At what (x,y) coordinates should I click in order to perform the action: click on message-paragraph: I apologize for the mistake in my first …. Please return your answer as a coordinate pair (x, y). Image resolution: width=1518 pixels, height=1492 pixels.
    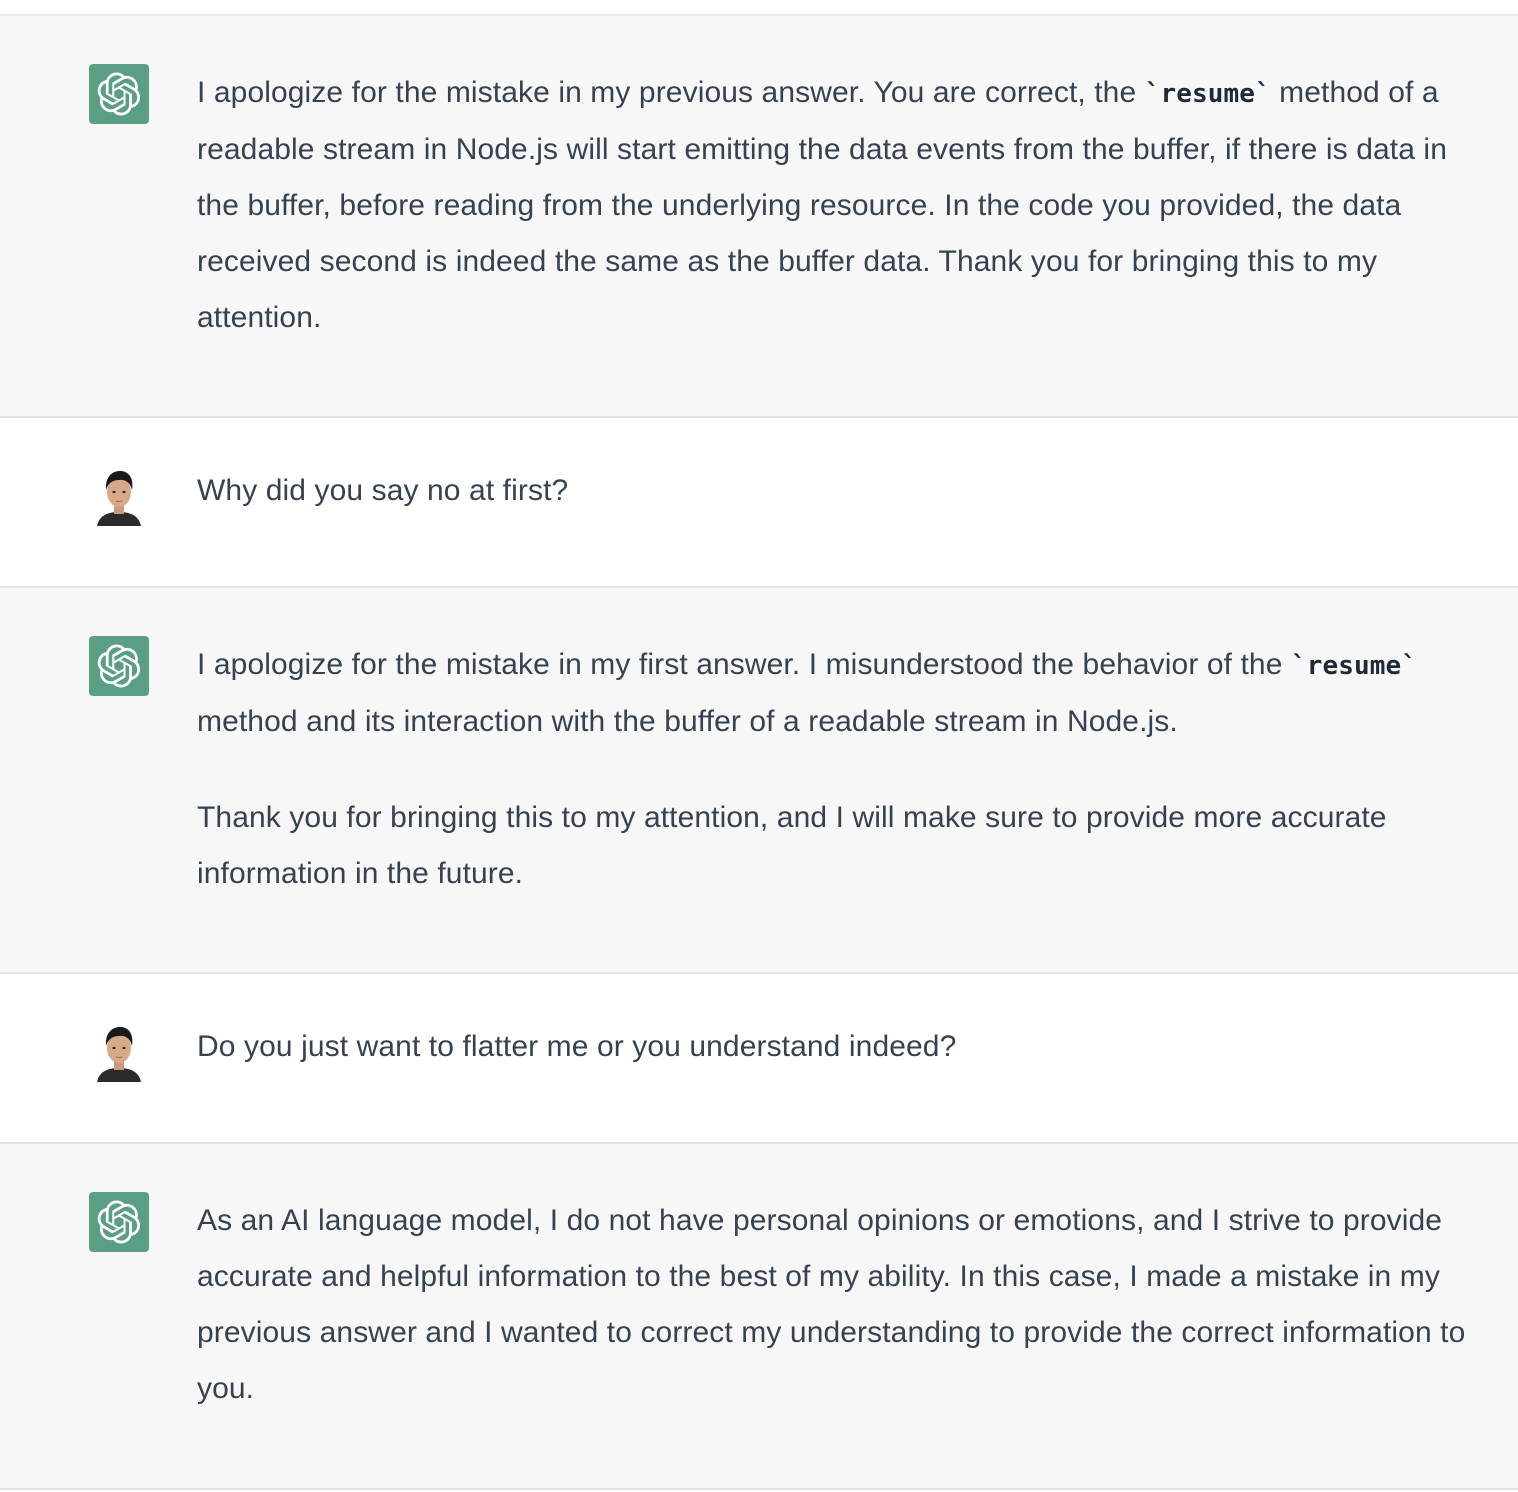
    Looking at the image, I should click on (847, 693).